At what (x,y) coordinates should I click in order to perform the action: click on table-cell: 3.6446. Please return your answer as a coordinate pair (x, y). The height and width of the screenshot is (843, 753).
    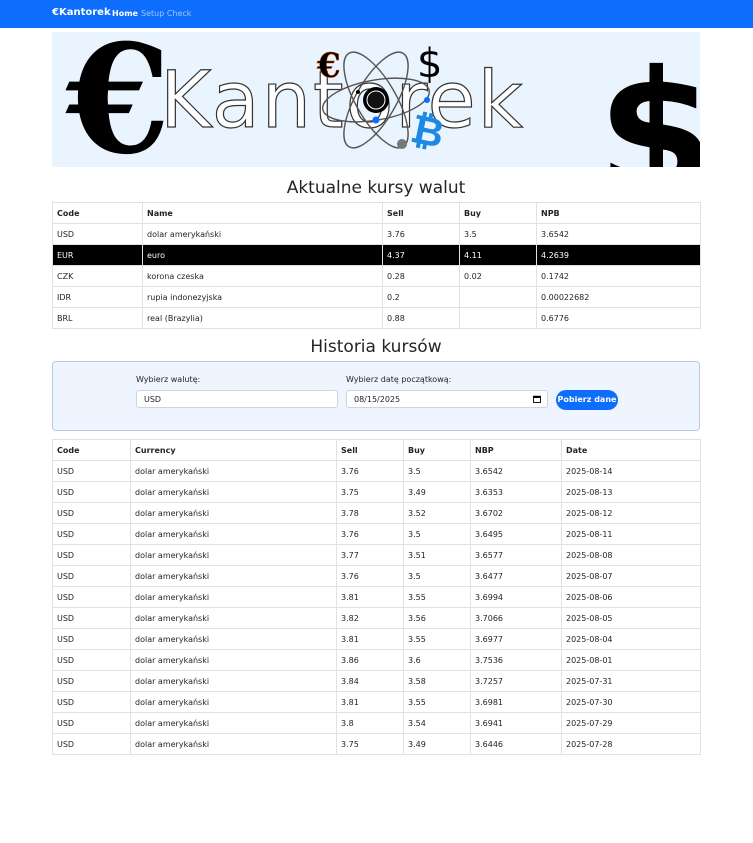
    Looking at the image, I should click on (516, 744).